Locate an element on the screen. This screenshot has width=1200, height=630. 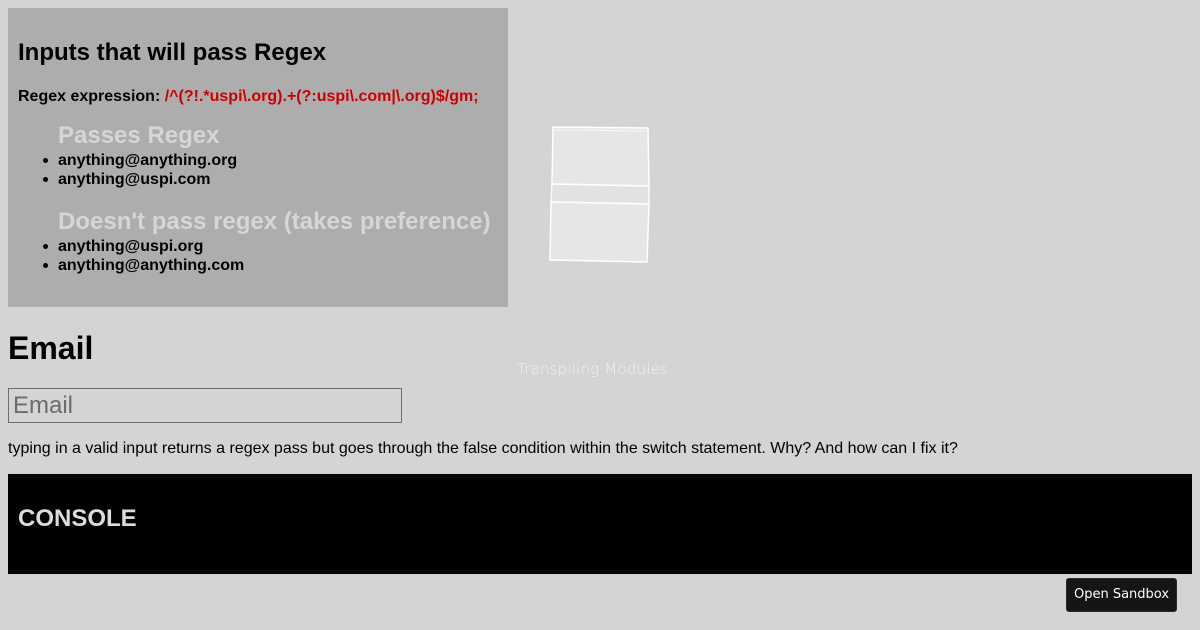
panel-title: Inputs that will pass Regex is located at coordinates (172, 52).